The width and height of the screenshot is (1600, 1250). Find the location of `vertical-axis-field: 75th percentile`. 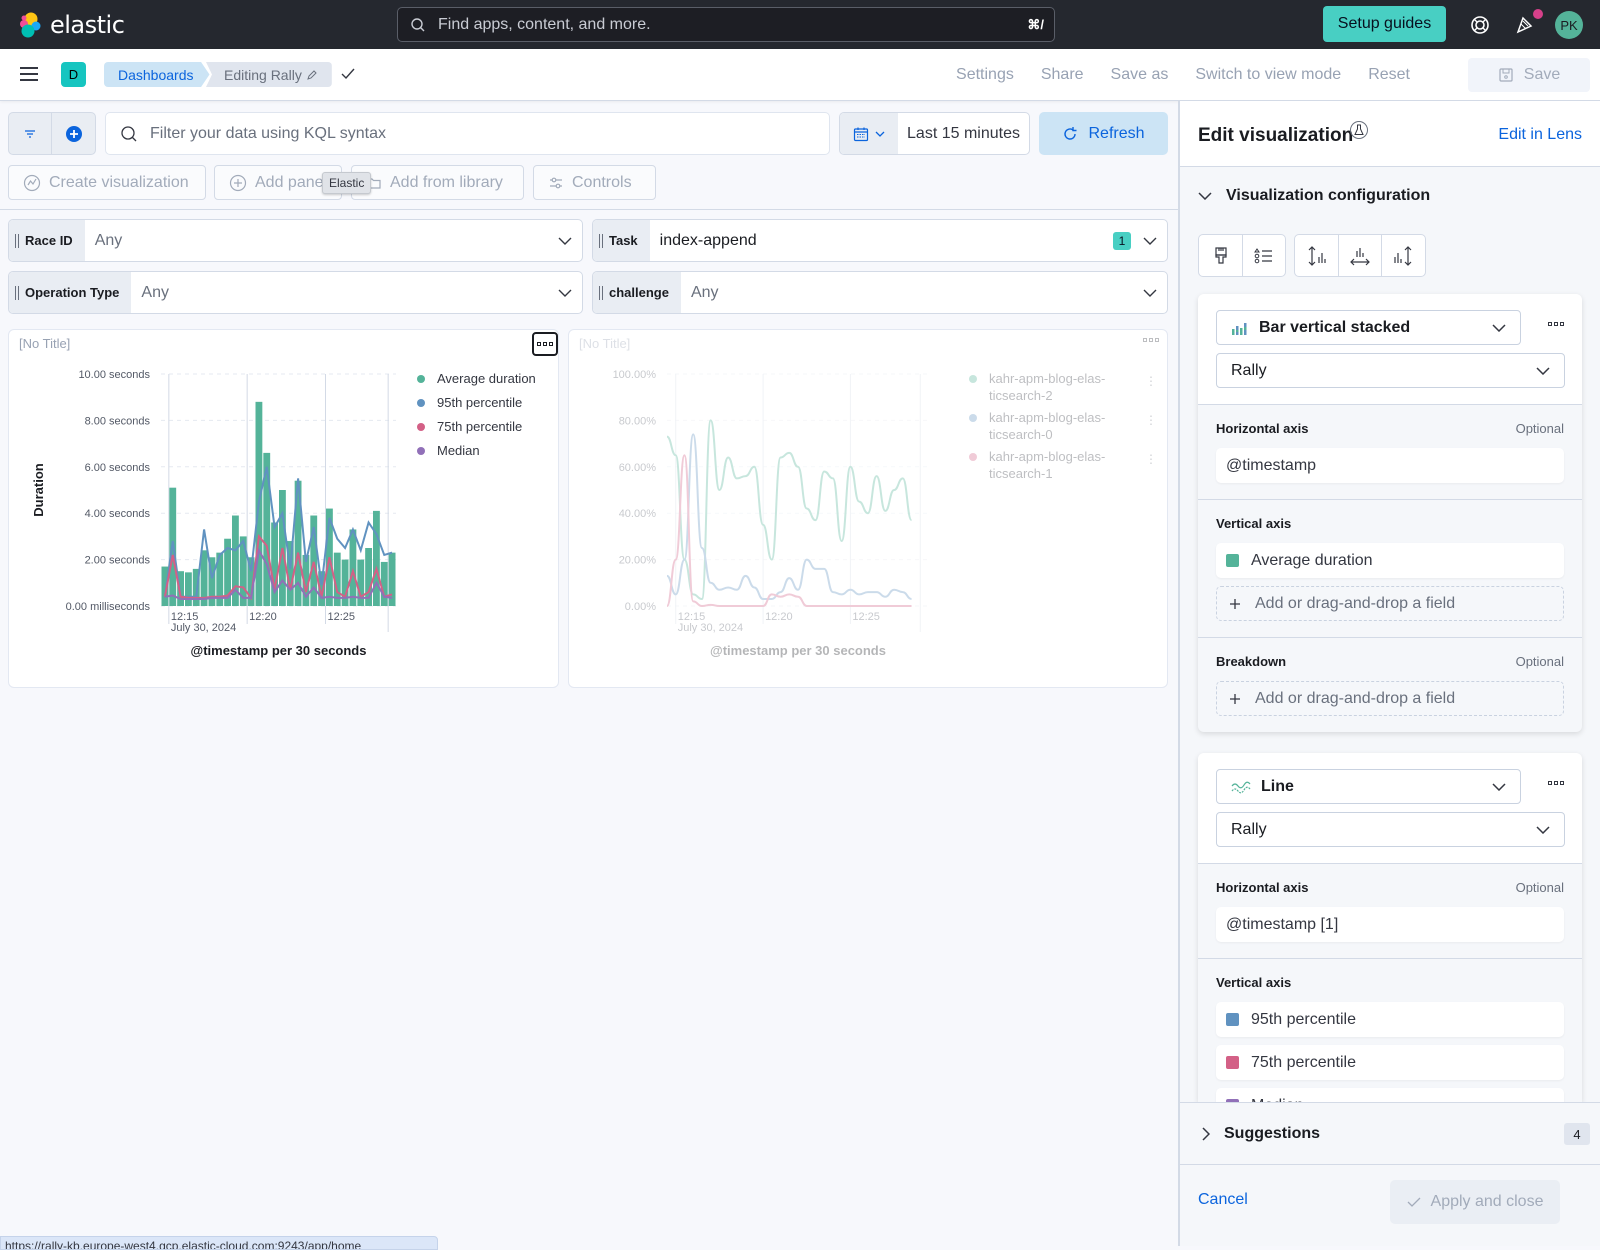

vertical-axis-field: 75th percentile is located at coordinates (1390, 1062).